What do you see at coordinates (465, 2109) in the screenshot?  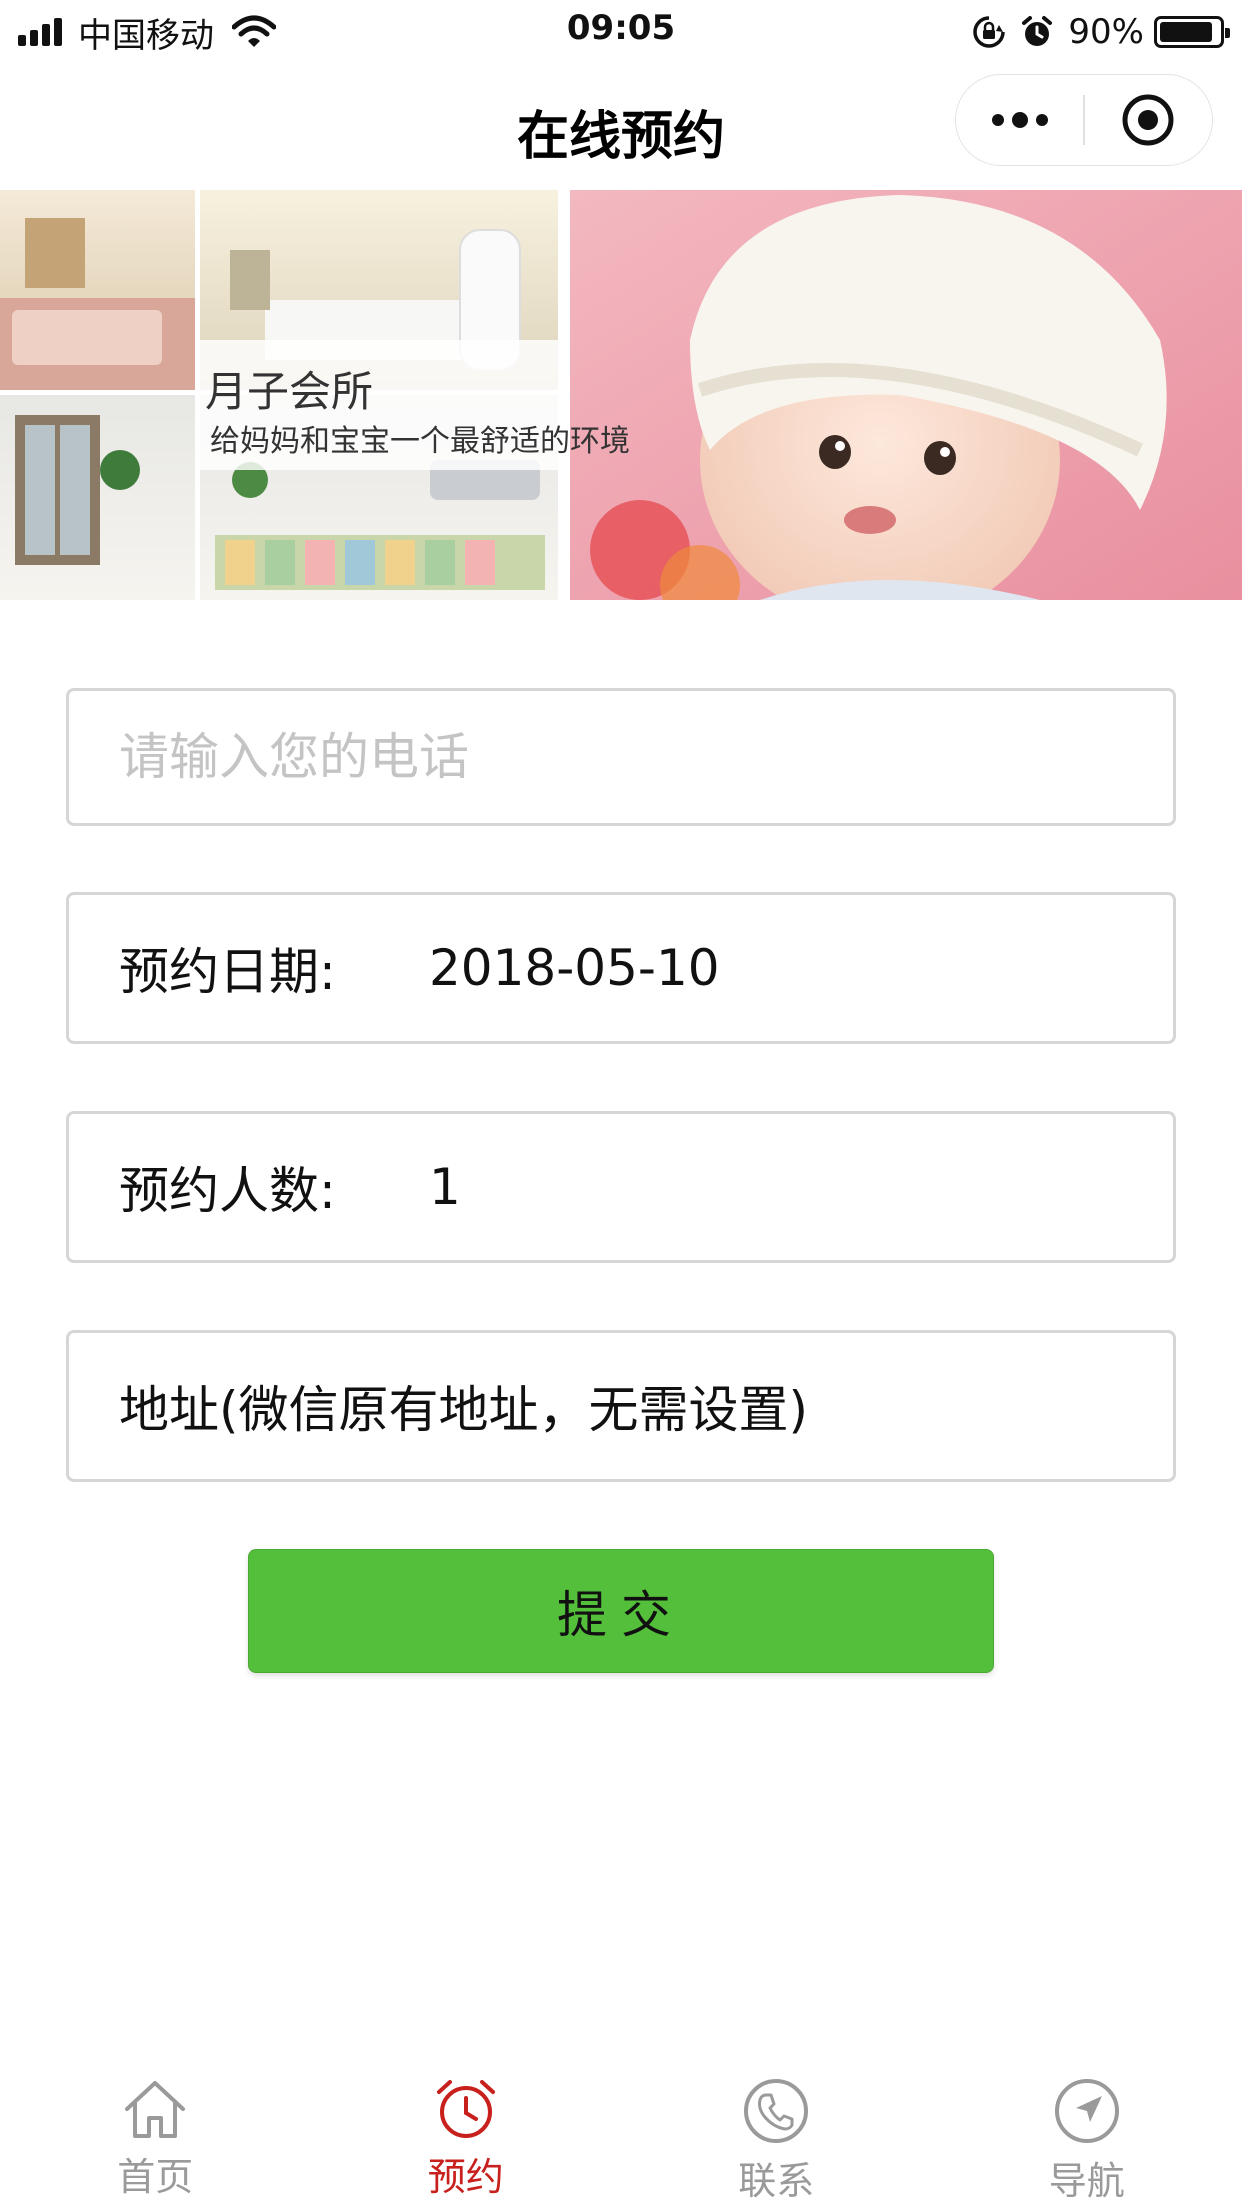 I see `alarm-clock-icon` at bounding box center [465, 2109].